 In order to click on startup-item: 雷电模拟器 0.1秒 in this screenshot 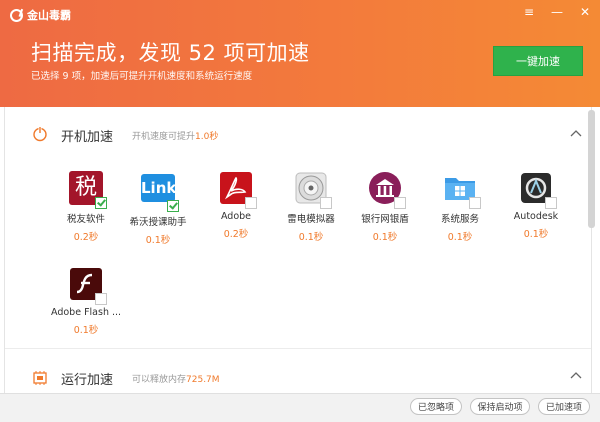, I will do `click(311, 207)`.